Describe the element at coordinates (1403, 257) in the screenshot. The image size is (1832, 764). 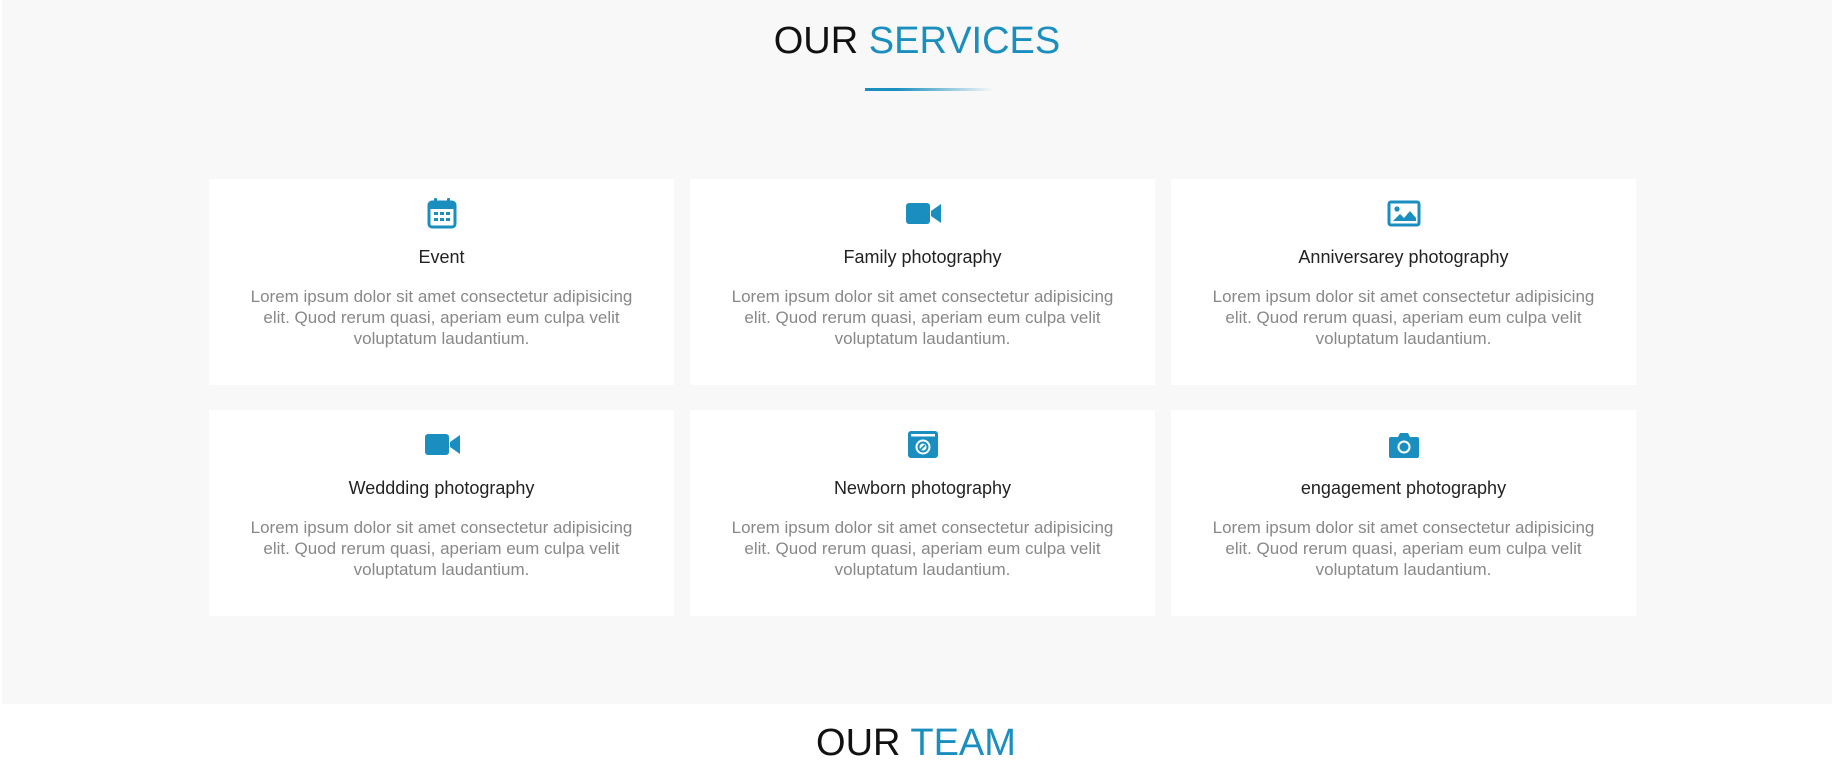
I see `service-card-title: Anniversarey photography` at that location.